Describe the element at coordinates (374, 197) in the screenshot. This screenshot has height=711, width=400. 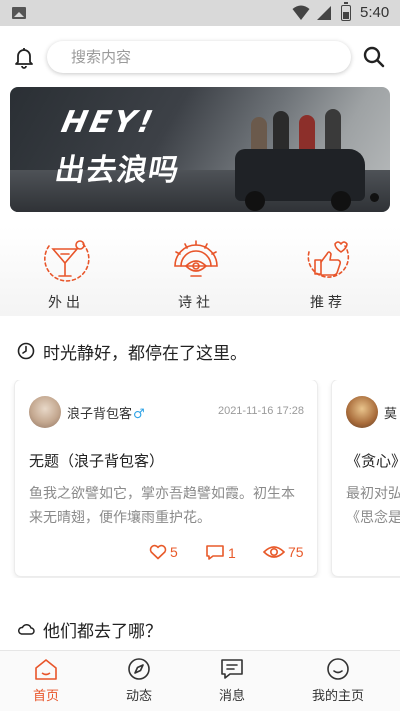
I see `banner-page-indicator` at that location.